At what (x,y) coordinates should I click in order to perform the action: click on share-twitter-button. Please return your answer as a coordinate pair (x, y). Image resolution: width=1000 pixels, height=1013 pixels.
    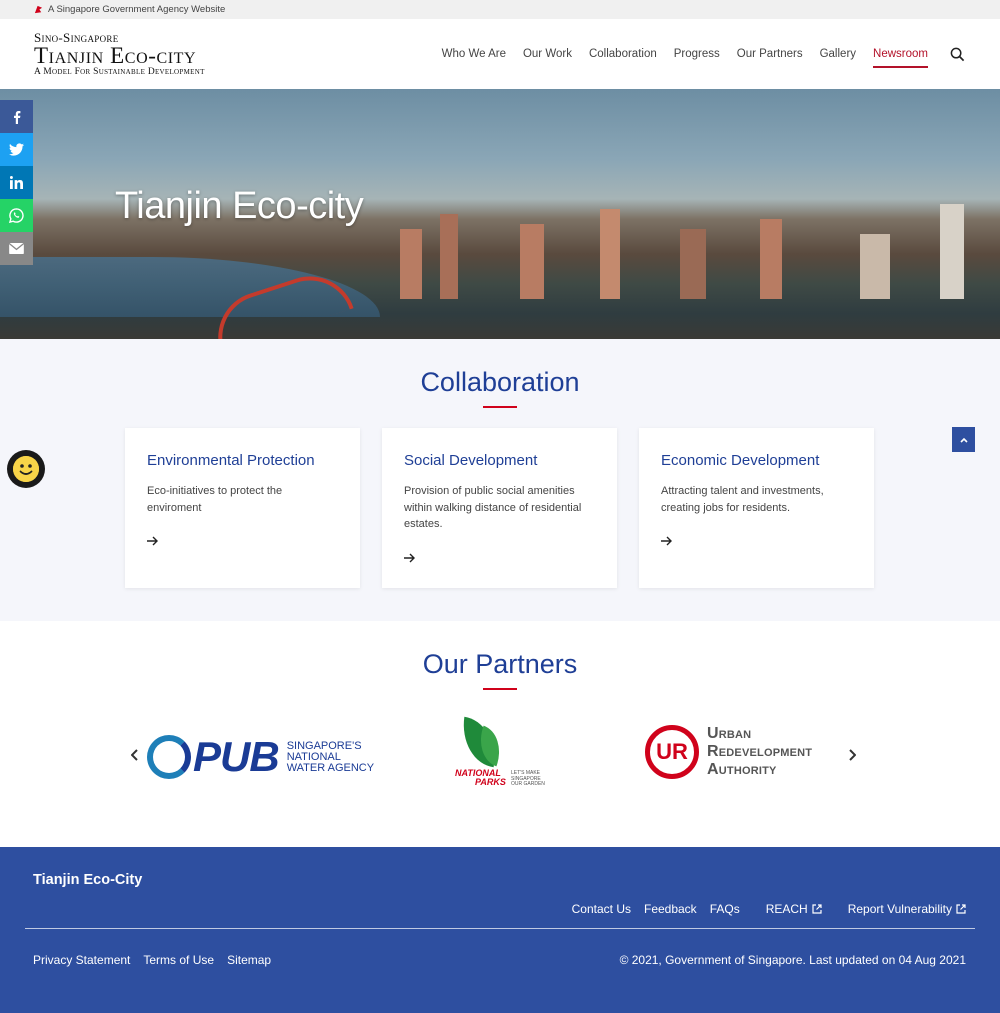
    Looking at the image, I should click on (16, 149).